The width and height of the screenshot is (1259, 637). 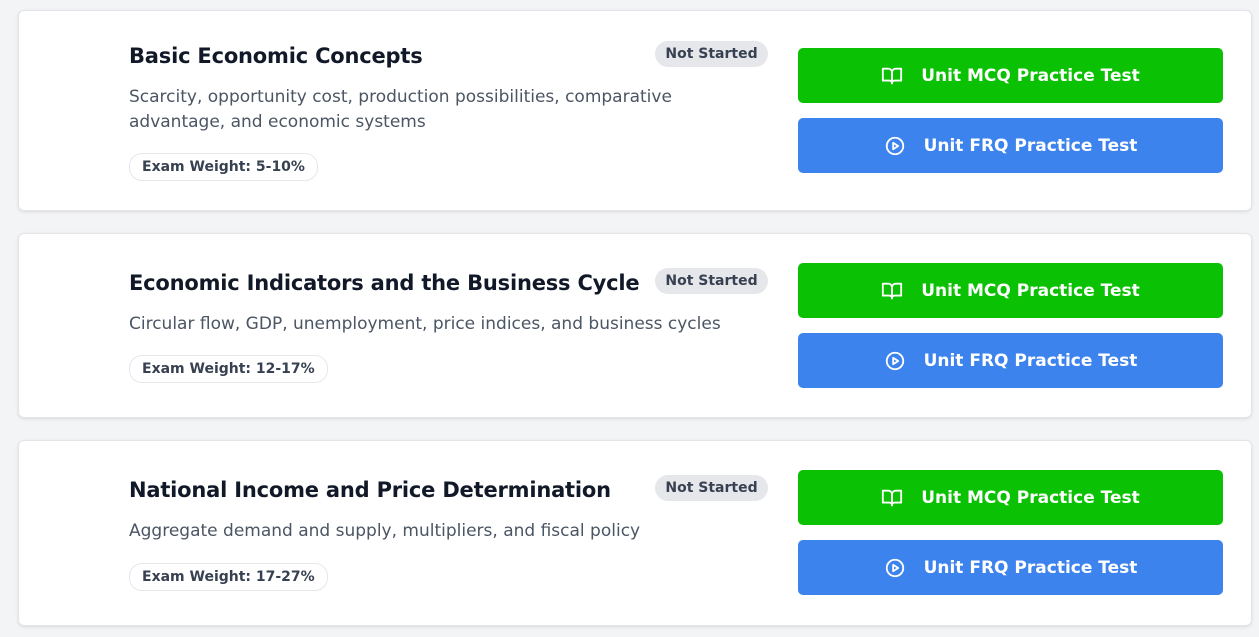 I want to click on exam-weight-badge: Exam Weight: 12-17%, so click(x=228, y=369).